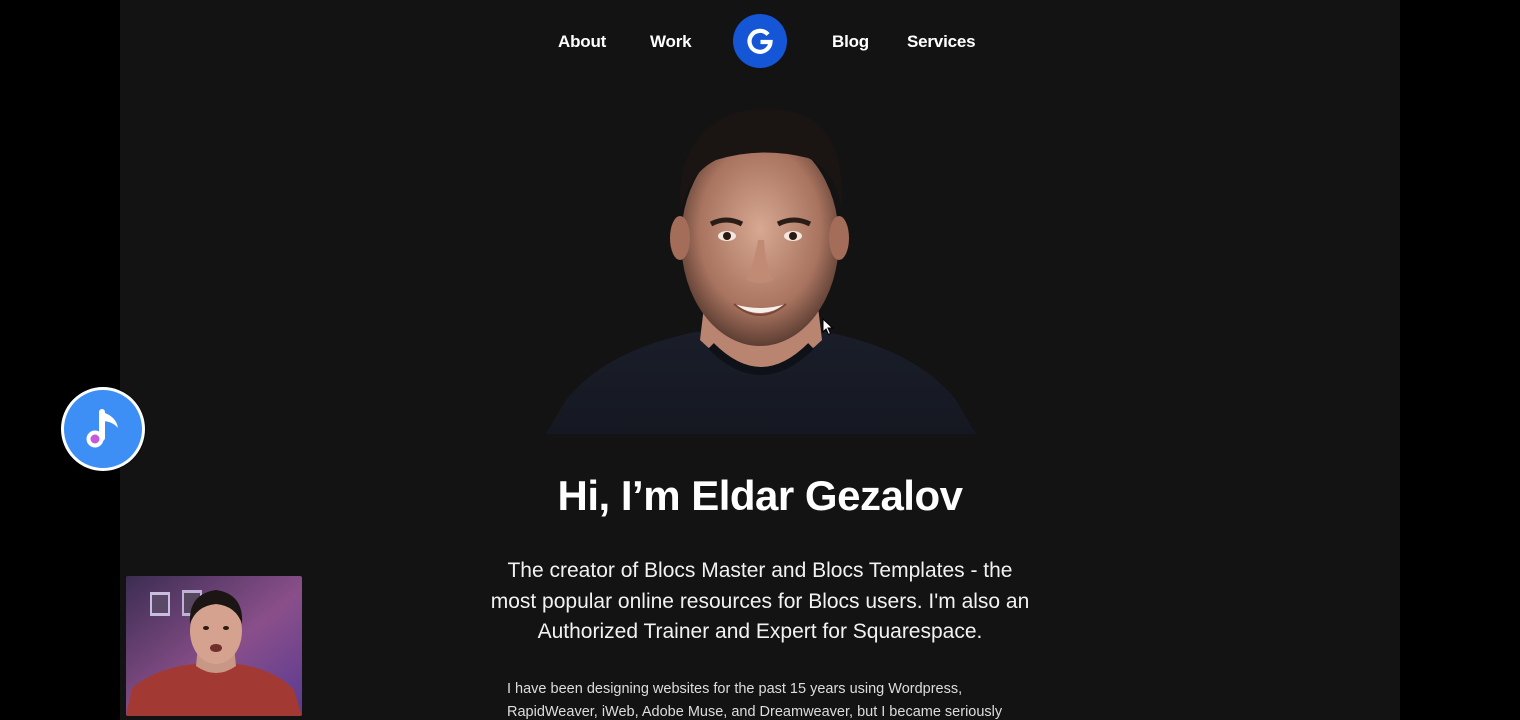 The height and width of the screenshot is (720, 1520). Describe the element at coordinates (761, 271) in the screenshot. I see `profile-photo` at that location.